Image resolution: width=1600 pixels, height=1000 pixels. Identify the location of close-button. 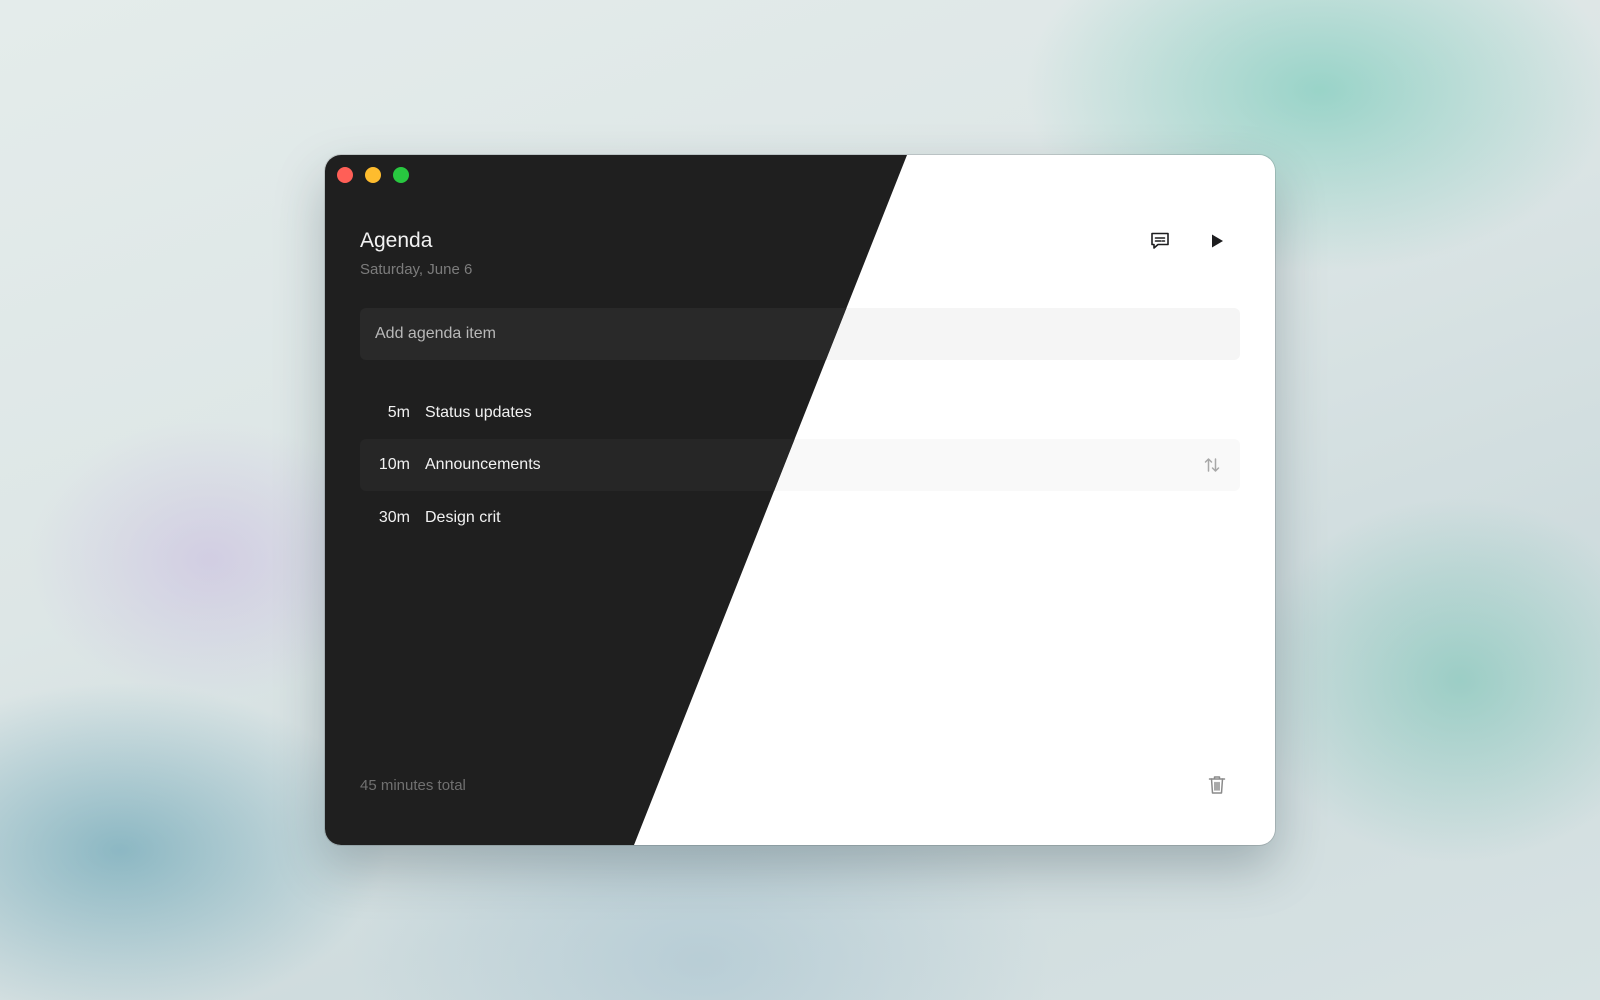
(345, 175).